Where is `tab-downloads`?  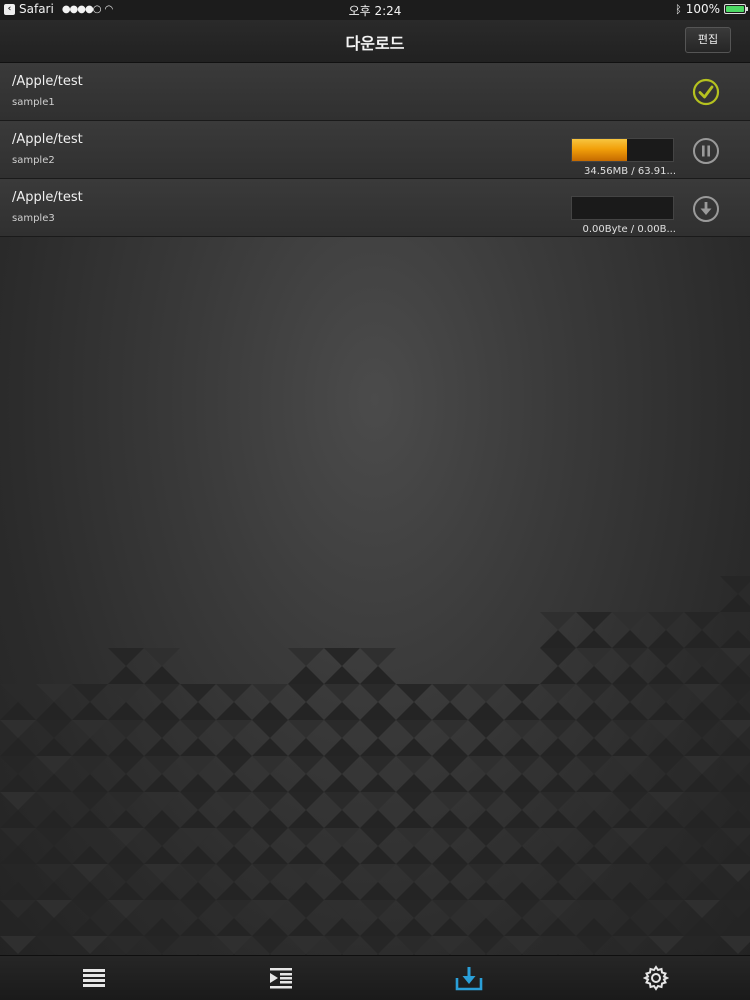 tab-downloads is located at coordinates (469, 978).